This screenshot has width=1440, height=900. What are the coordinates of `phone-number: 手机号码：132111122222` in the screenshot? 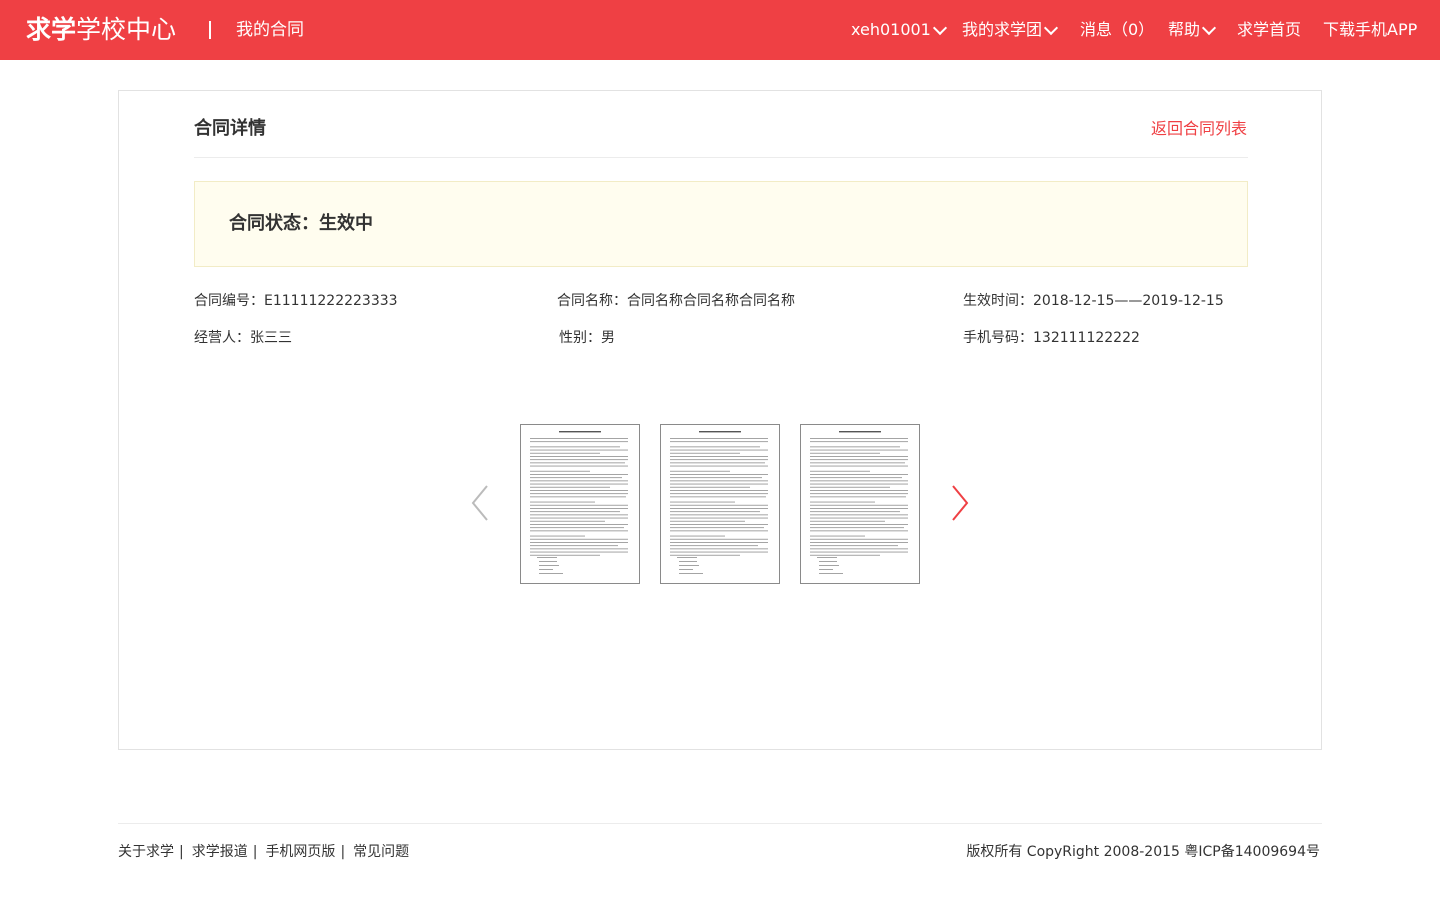 It's located at (1051, 338).